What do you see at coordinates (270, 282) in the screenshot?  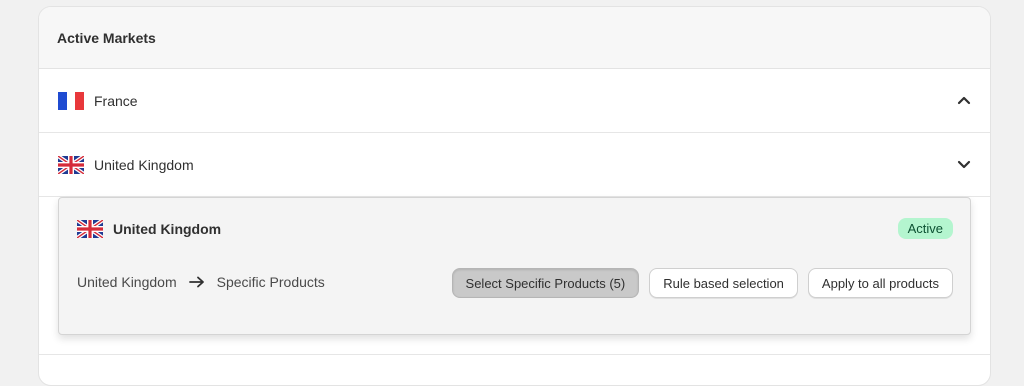 I see `path-to-label: Specific Products` at bounding box center [270, 282].